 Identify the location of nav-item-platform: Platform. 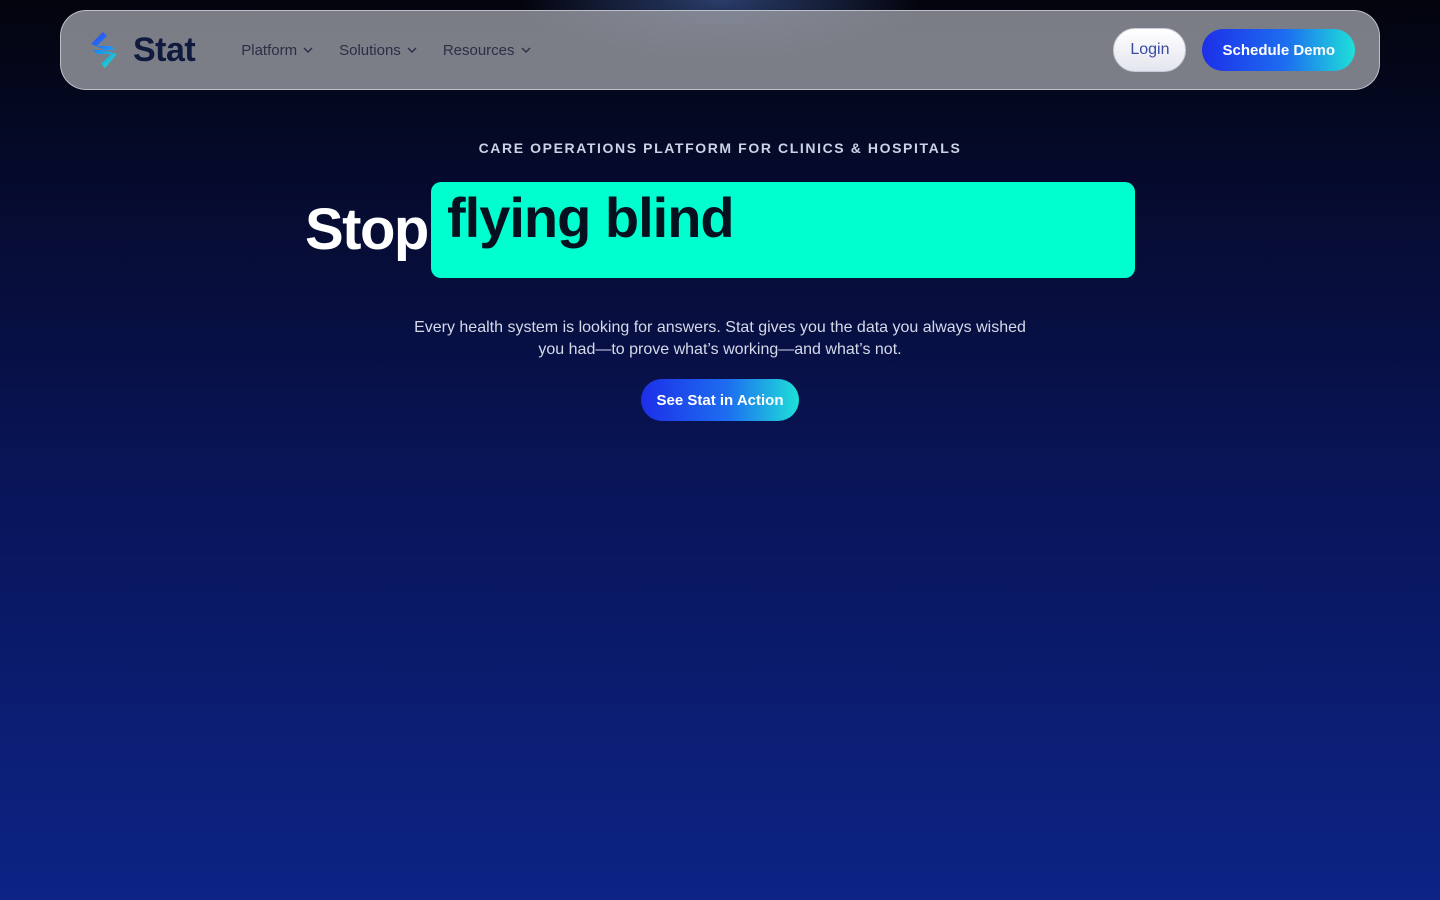
(277, 50).